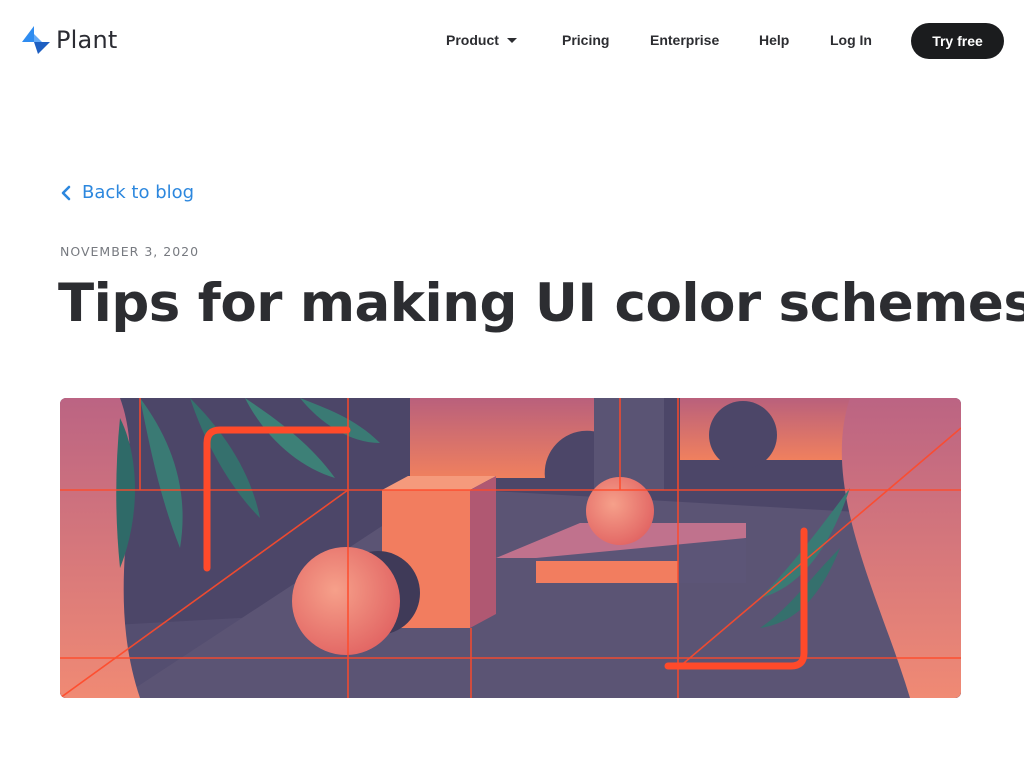 This screenshot has width=1024, height=768. Describe the element at coordinates (138, 192) in the screenshot. I see `back-to-blog-label: Back to blog` at that location.